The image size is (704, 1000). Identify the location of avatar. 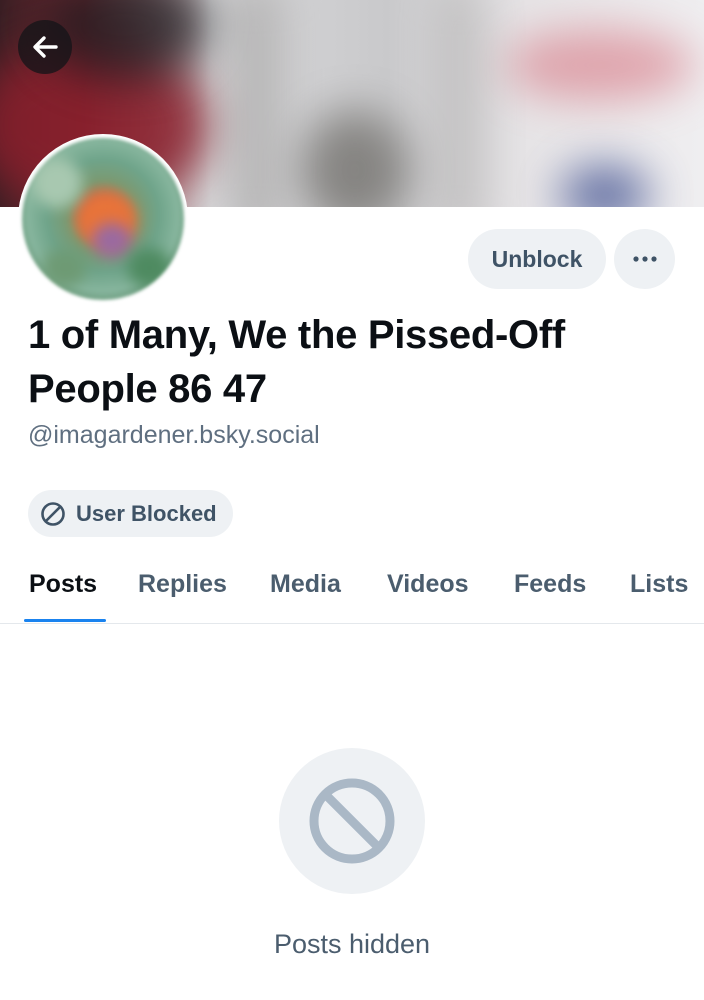
(103, 219).